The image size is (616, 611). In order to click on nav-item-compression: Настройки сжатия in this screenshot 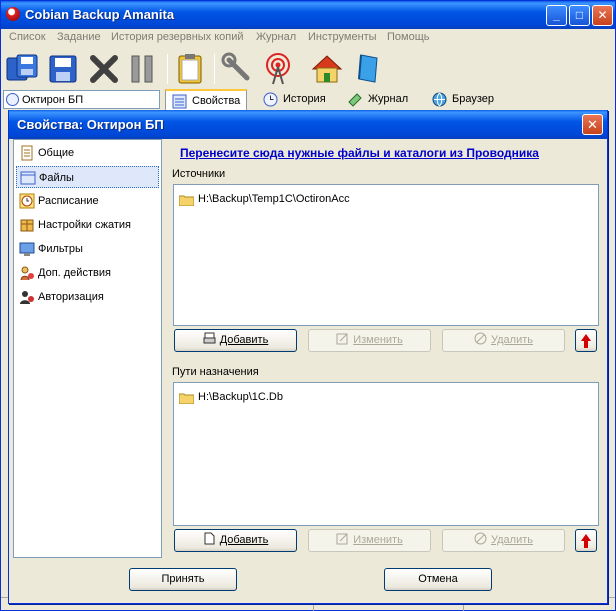, I will do `click(87, 225)`.